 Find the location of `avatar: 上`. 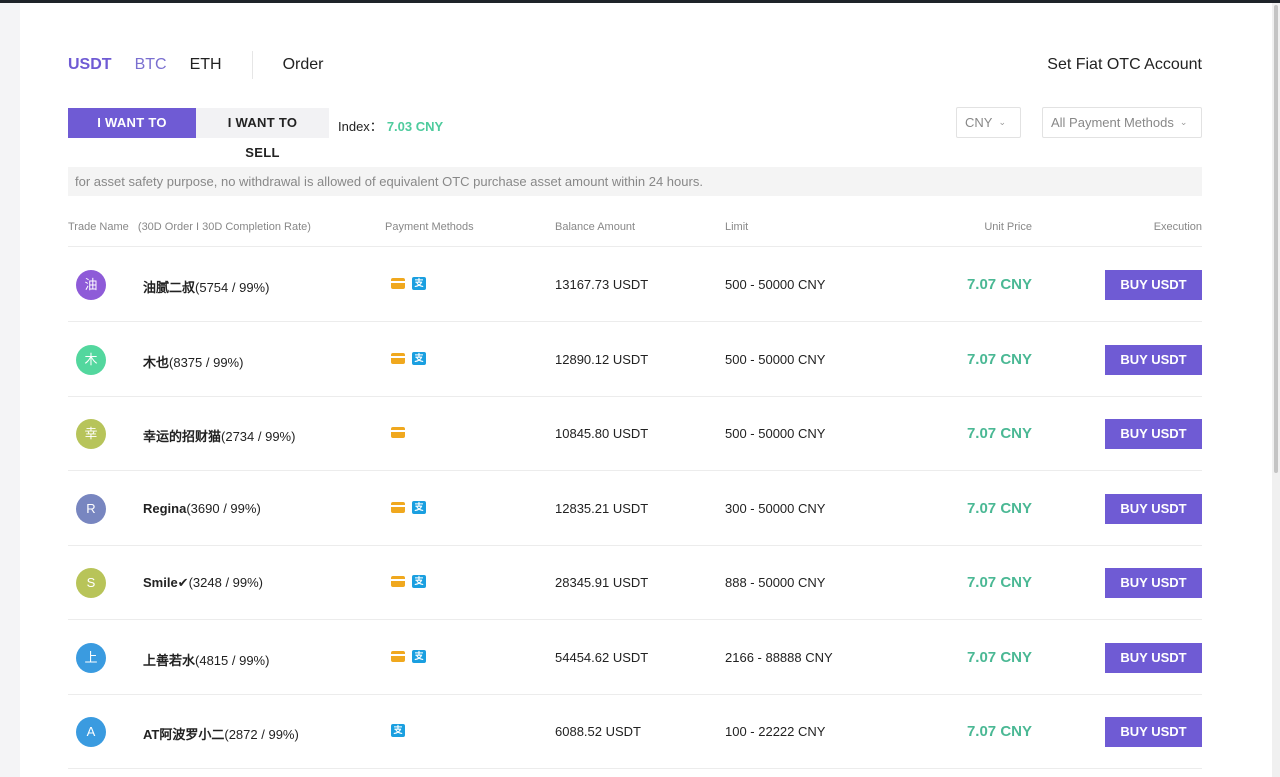

avatar: 上 is located at coordinates (91, 657).